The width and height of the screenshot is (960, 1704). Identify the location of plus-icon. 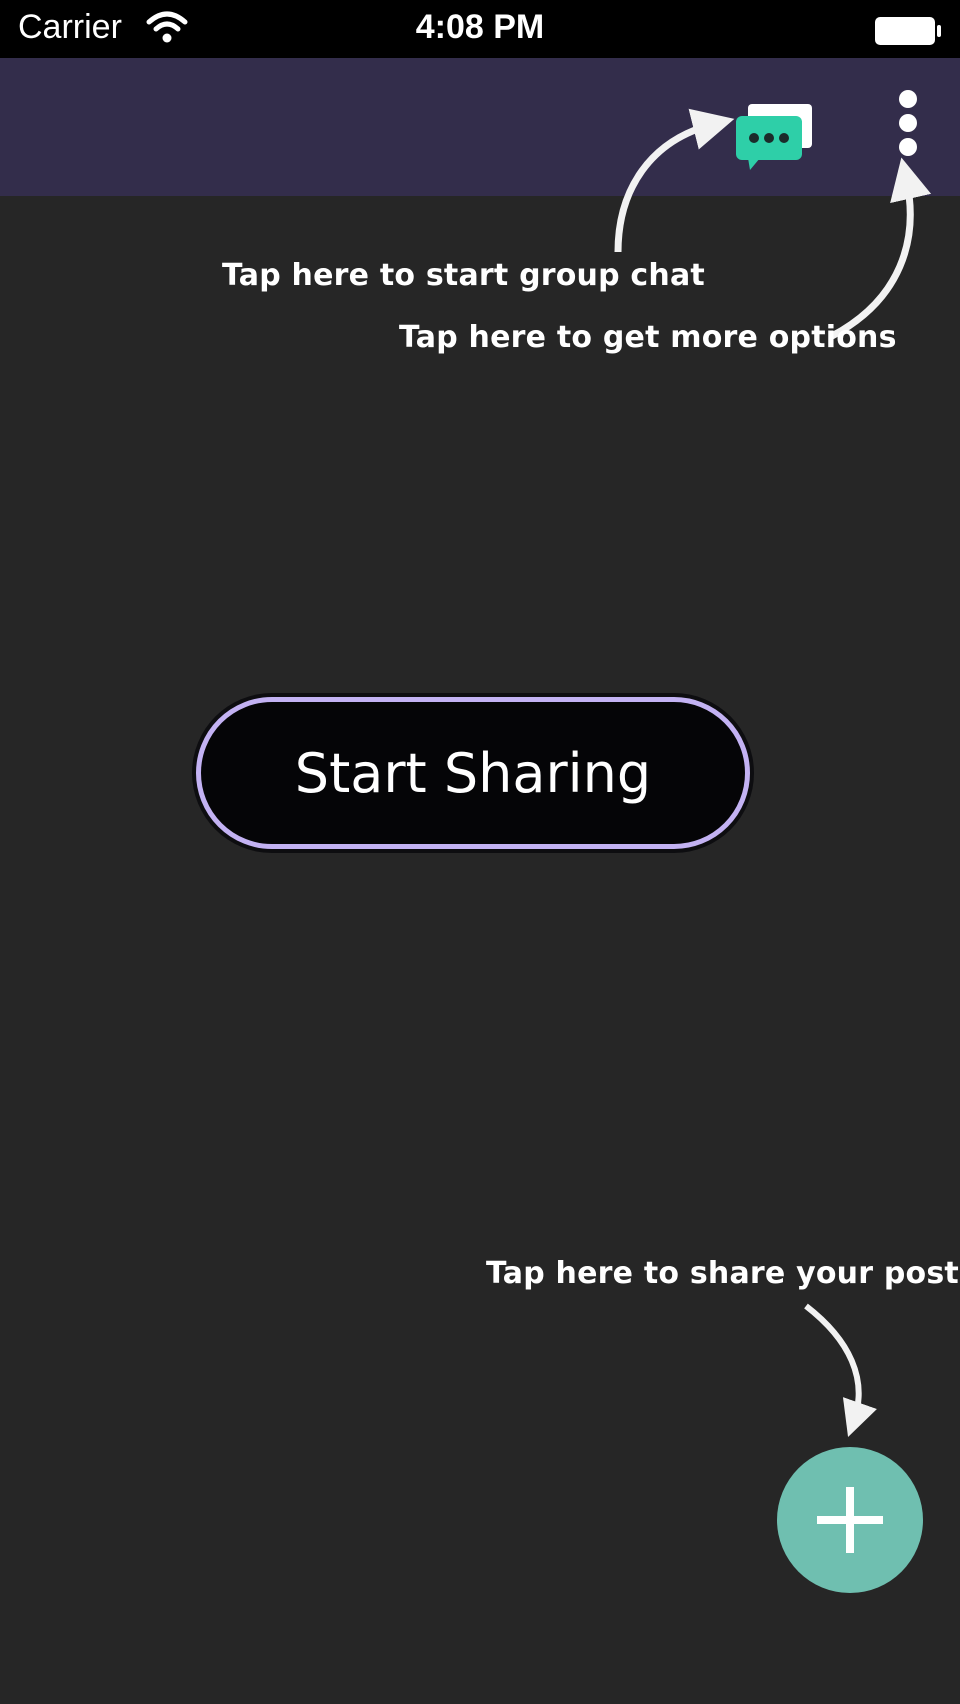
(850, 1520).